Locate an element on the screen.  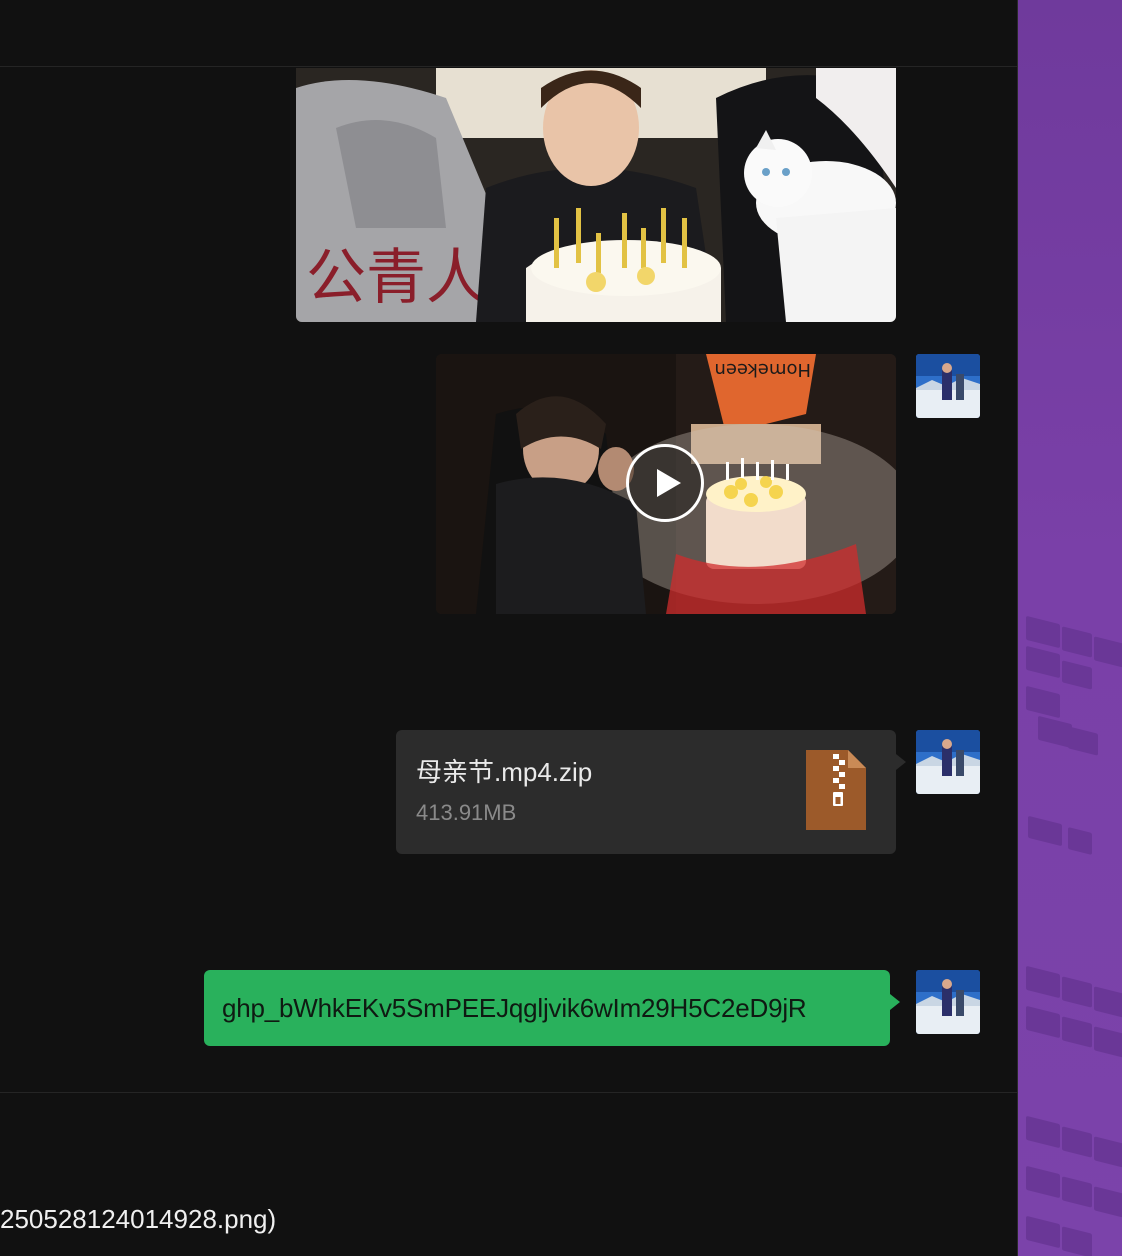
header-divider is located at coordinates (508, 66).